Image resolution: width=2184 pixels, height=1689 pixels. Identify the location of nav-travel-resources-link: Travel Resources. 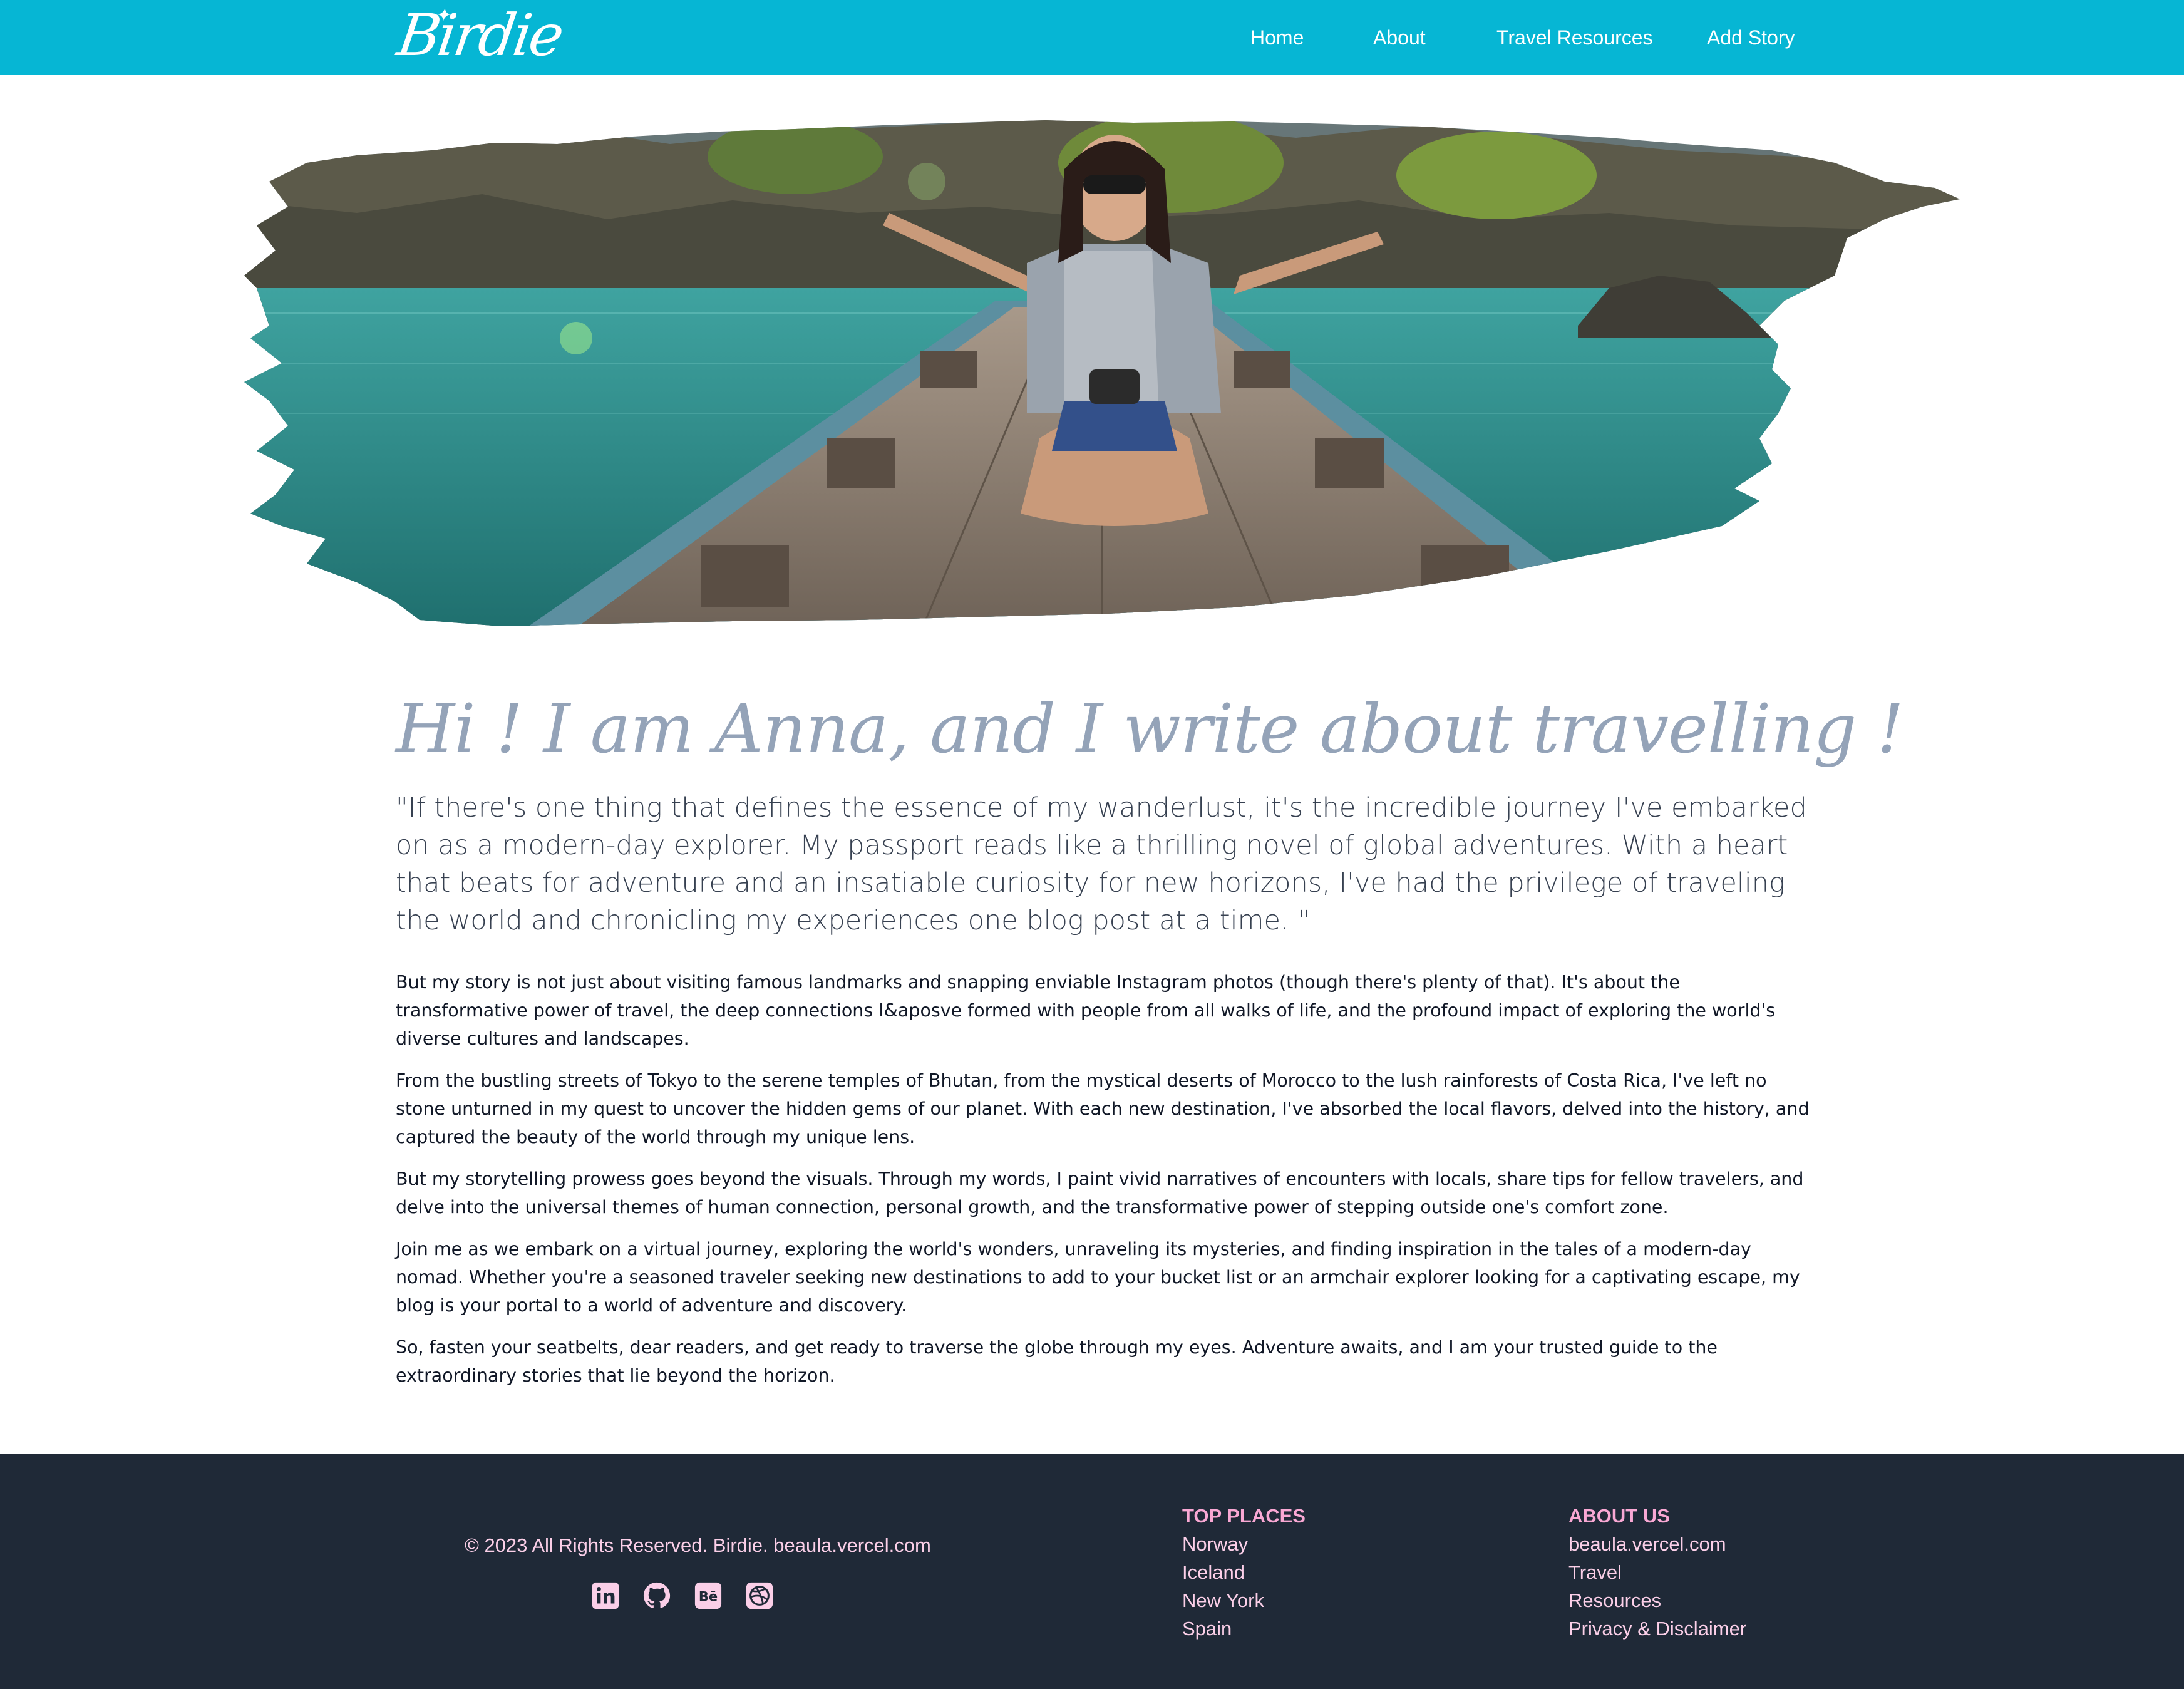
(1574, 38).